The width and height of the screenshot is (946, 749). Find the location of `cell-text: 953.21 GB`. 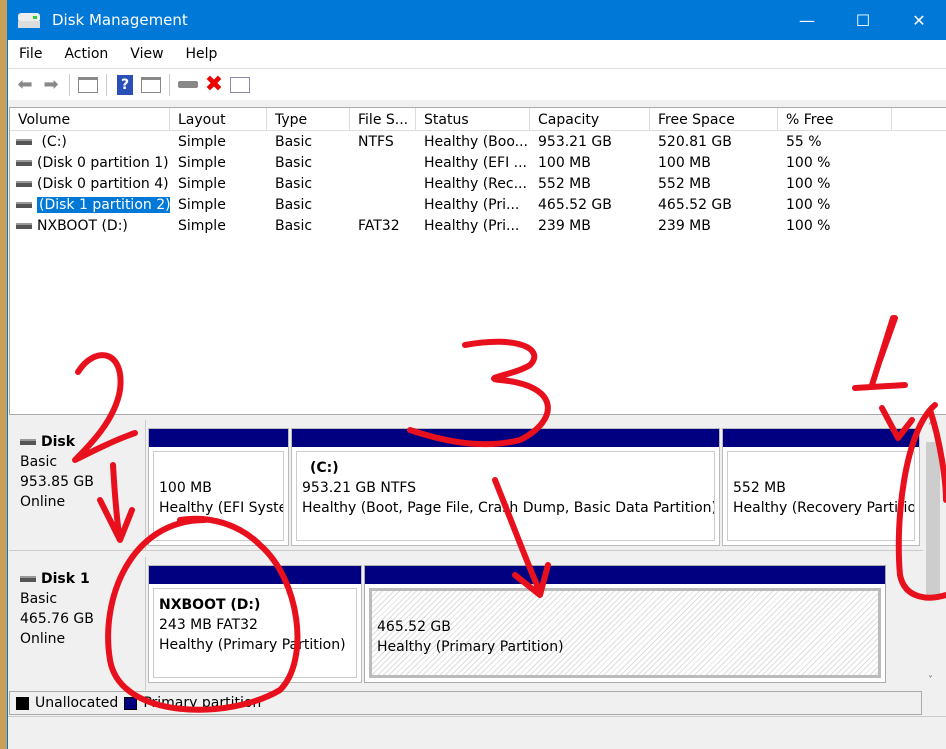

cell-text: 953.21 GB is located at coordinates (575, 141).